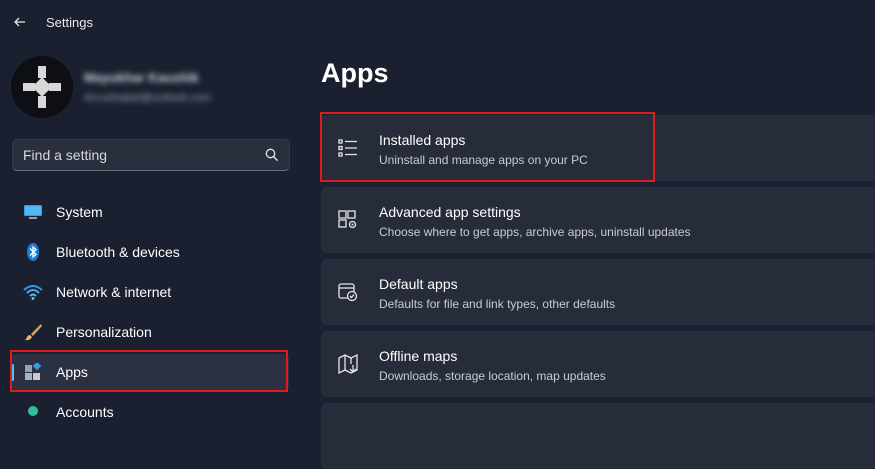  What do you see at coordinates (450, 212) in the screenshot?
I see `card-title: Advanced app settings` at bounding box center [450, 212].